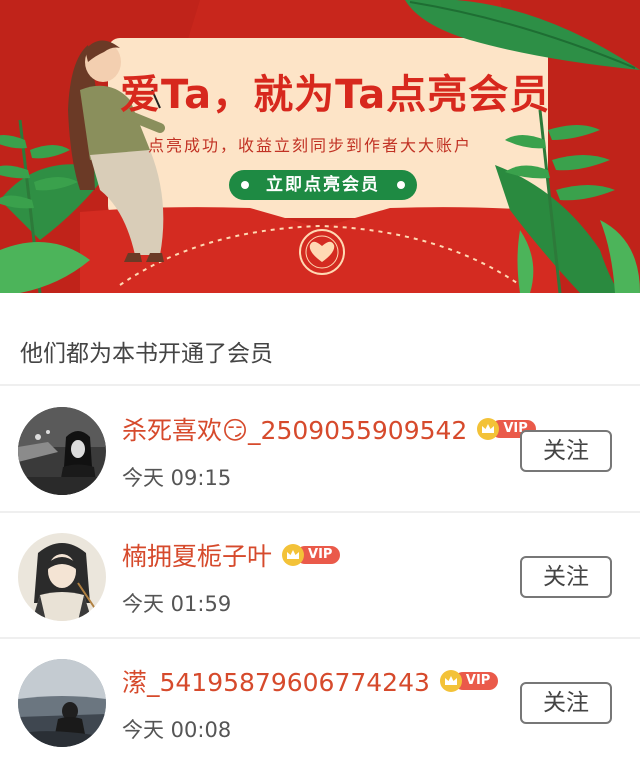 The height and width of the screenshot is (764, 640). I want to click on activate-membership-button: 立即点亮会员, so click(323, 185).